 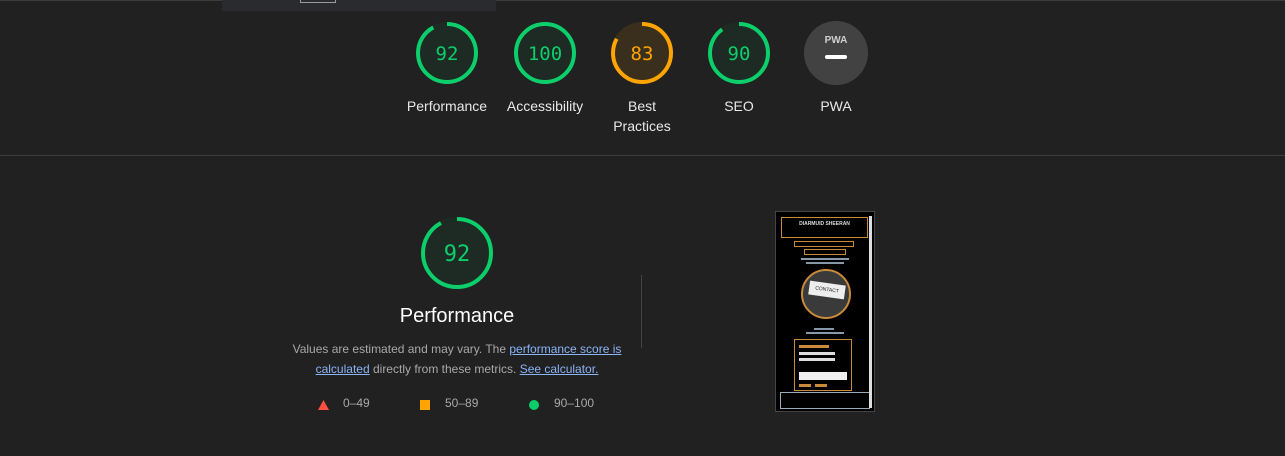 What do you see at coordinates (825, 252) in the screenshot?
I see `thumb-nav-secondary` at bounding box center [825, 252].